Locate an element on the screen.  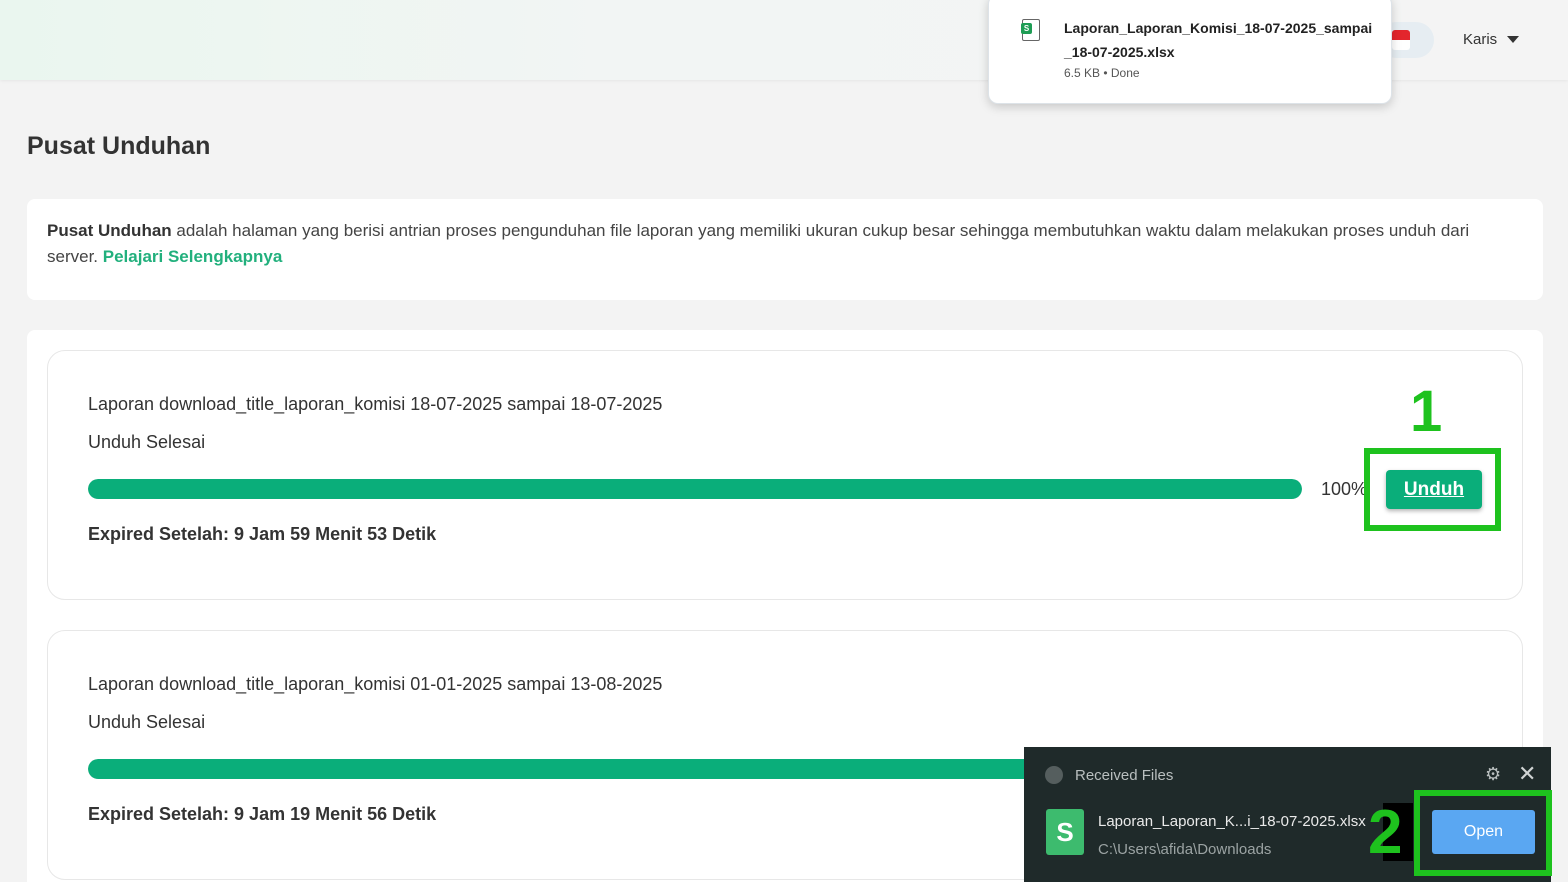
page-title: Pusat Unduhan is located at coordinates (119, 146).